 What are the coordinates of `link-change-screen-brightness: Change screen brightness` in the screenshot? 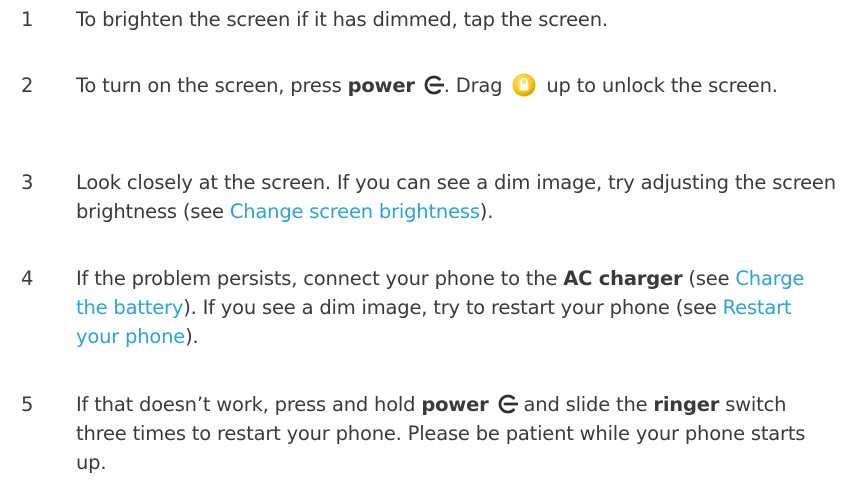 It's located at (355, 211).